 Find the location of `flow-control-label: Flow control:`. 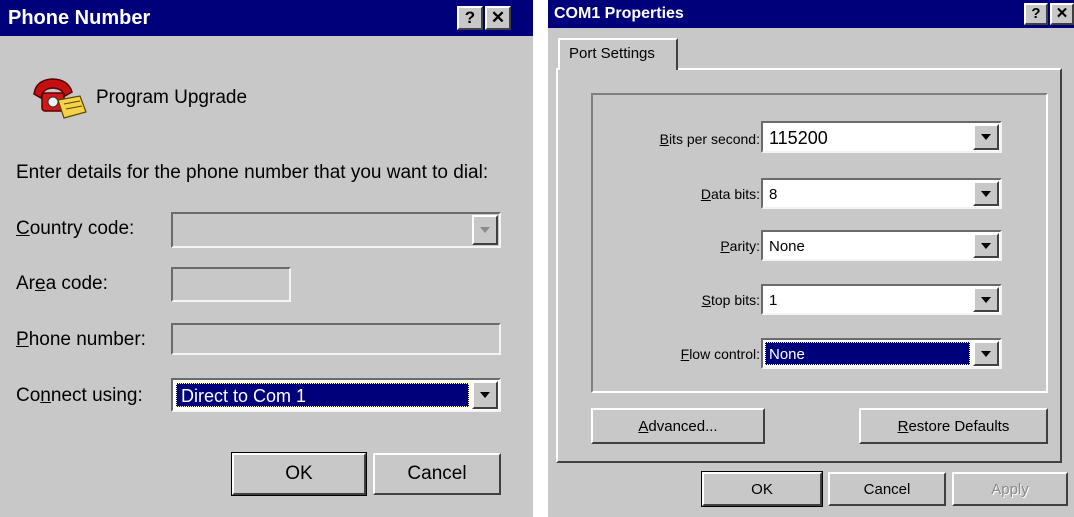

flow-control-label: Flow control: is located at coordinates (720, 354).